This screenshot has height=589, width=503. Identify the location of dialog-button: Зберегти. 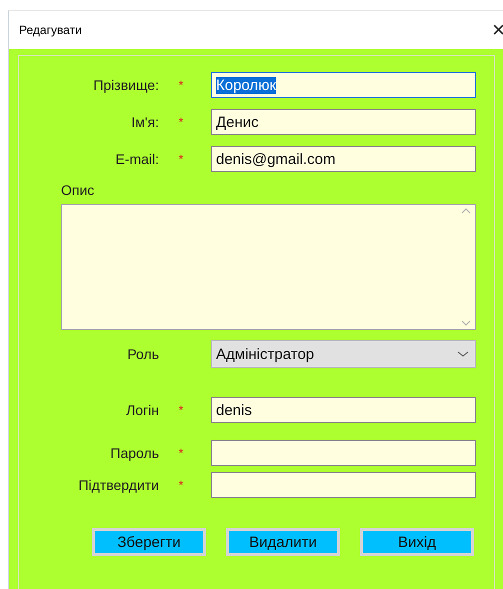
(149, 542).